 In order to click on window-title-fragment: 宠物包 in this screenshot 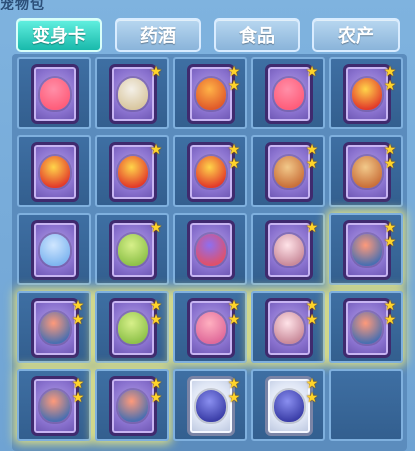, I will do `click(22, 5)`.